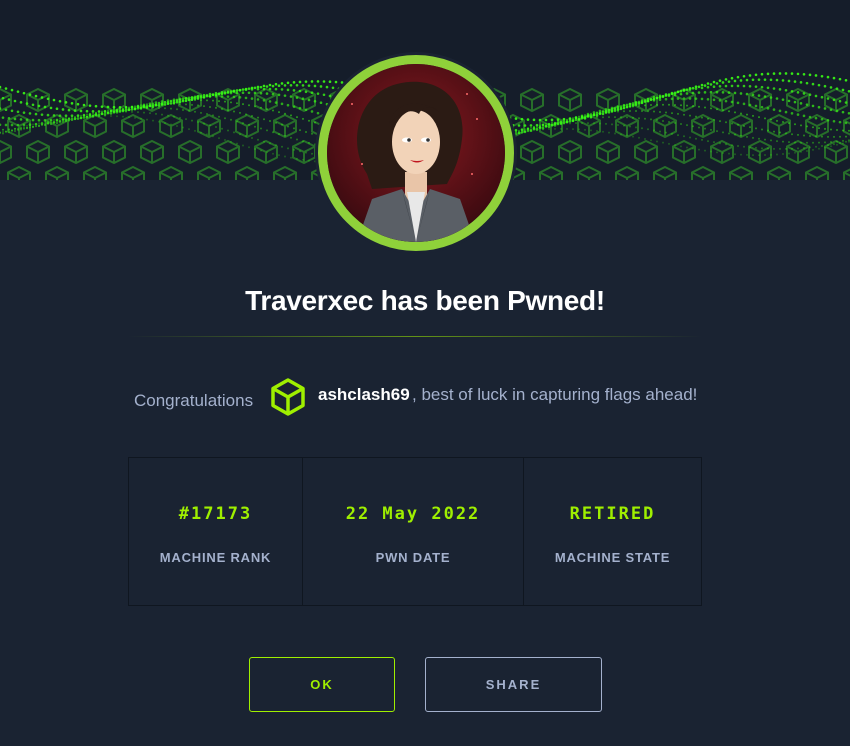  Describe the element at coordinates (216, 531) in the screenshot. I see `stat-machine-rank: #17173 MACHINE RANK` at that location.